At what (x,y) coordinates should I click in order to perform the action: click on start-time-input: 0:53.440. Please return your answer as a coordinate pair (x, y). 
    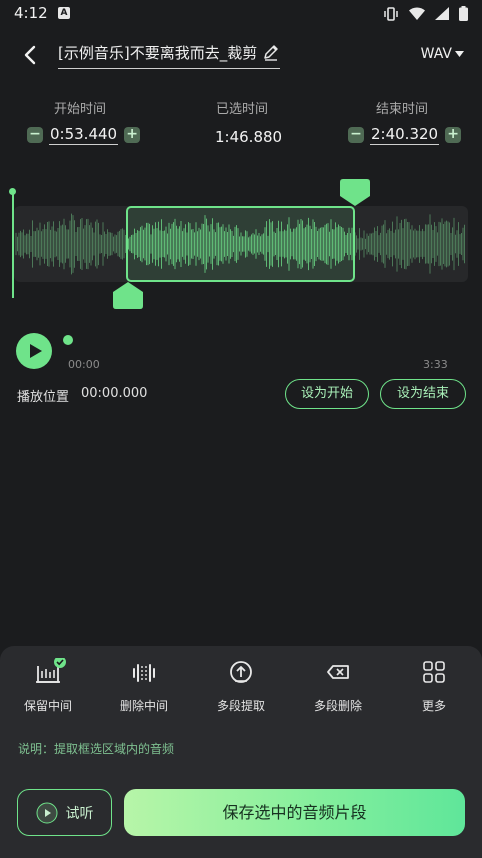
    Looking at the image, I should click on (84, 135).